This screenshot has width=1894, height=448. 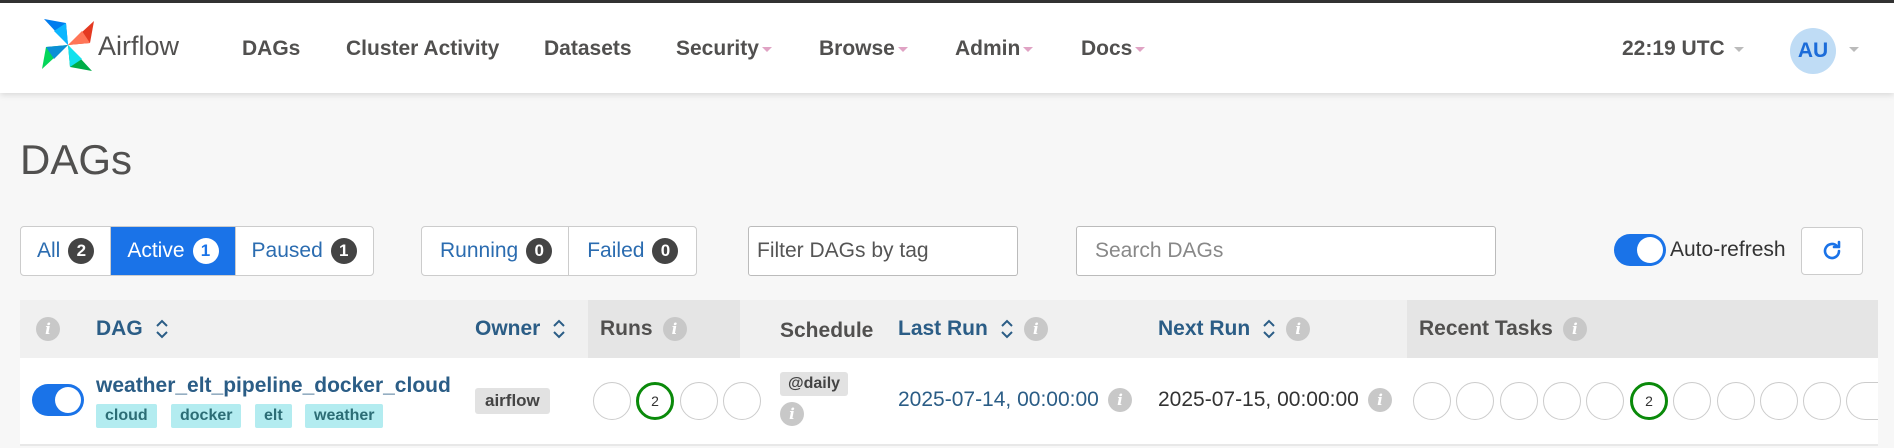 I want to click on toggle-column-info: i, so click(x=48, y=329).